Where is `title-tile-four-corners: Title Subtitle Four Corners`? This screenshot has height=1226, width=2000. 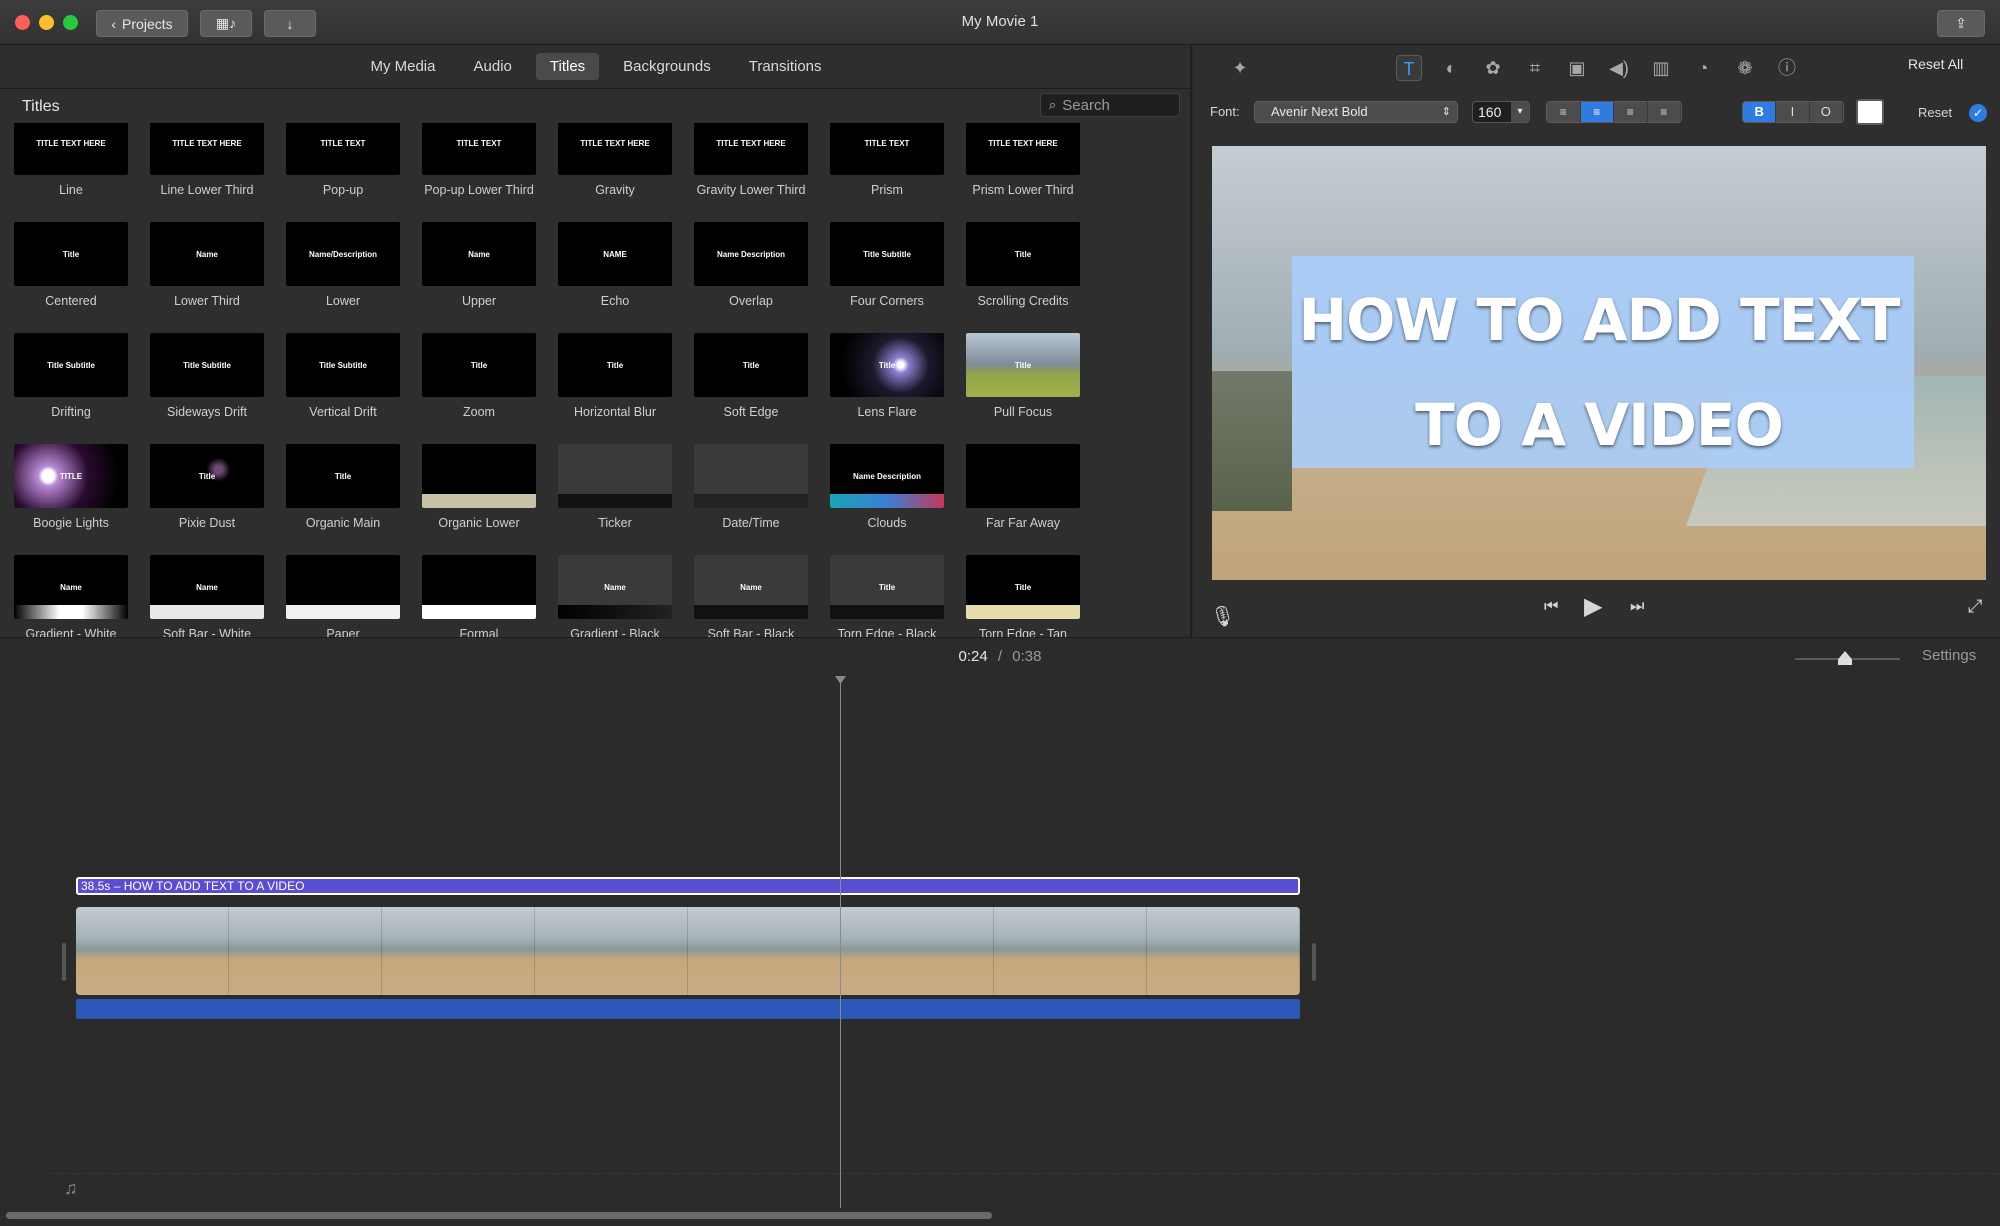
title-tile-four-corners: Title Subtitle Four Corners is located at coordinates (887, 277).